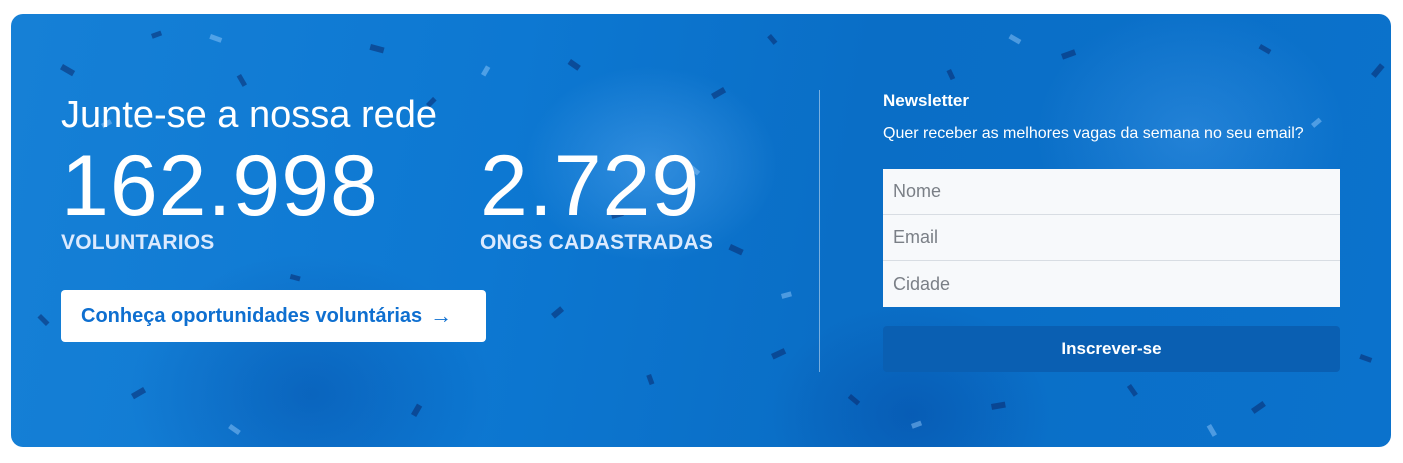 Image resolution: width=1403 pixels, height=463 pixels. What do you see at coordinates (926, 100) in the screenshot?
I see `newsletter-title: Newsletter` at bounding box center [926, 100].